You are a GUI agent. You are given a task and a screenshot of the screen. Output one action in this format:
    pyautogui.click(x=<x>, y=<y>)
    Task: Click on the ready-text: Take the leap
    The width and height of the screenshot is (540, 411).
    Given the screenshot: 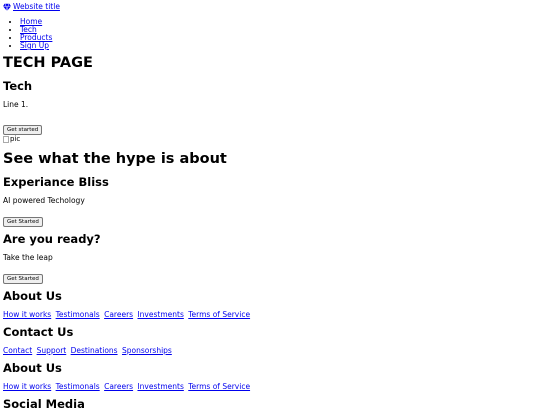 What is the action you would take?
    pyautogui.click(x=28, y=257)
    